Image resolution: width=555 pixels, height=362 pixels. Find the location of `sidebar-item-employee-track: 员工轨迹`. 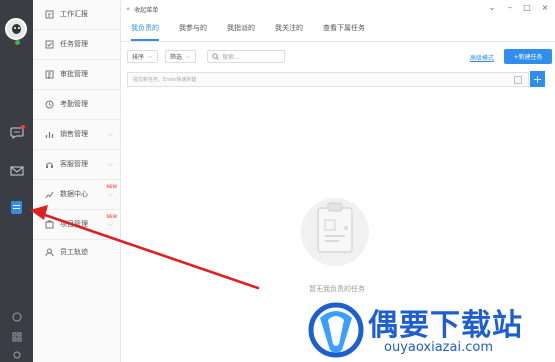

sidebar-item-employee-track: 员工轨迹 is located at coordinates (77, 252).